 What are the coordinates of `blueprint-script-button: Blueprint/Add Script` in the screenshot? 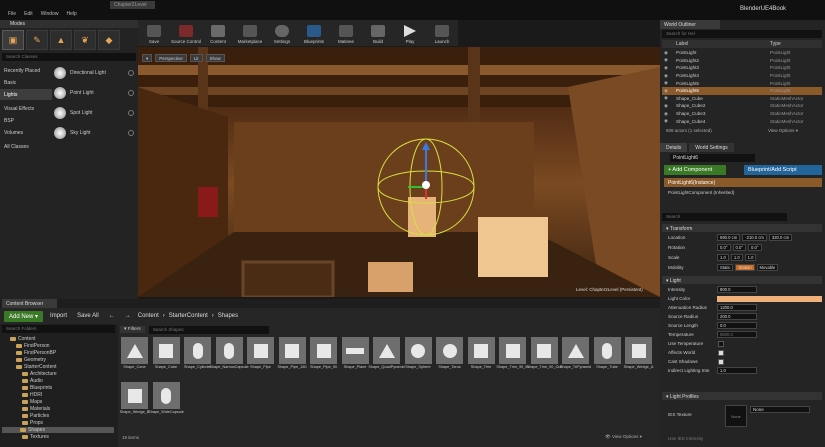 It's located at (783, 170).